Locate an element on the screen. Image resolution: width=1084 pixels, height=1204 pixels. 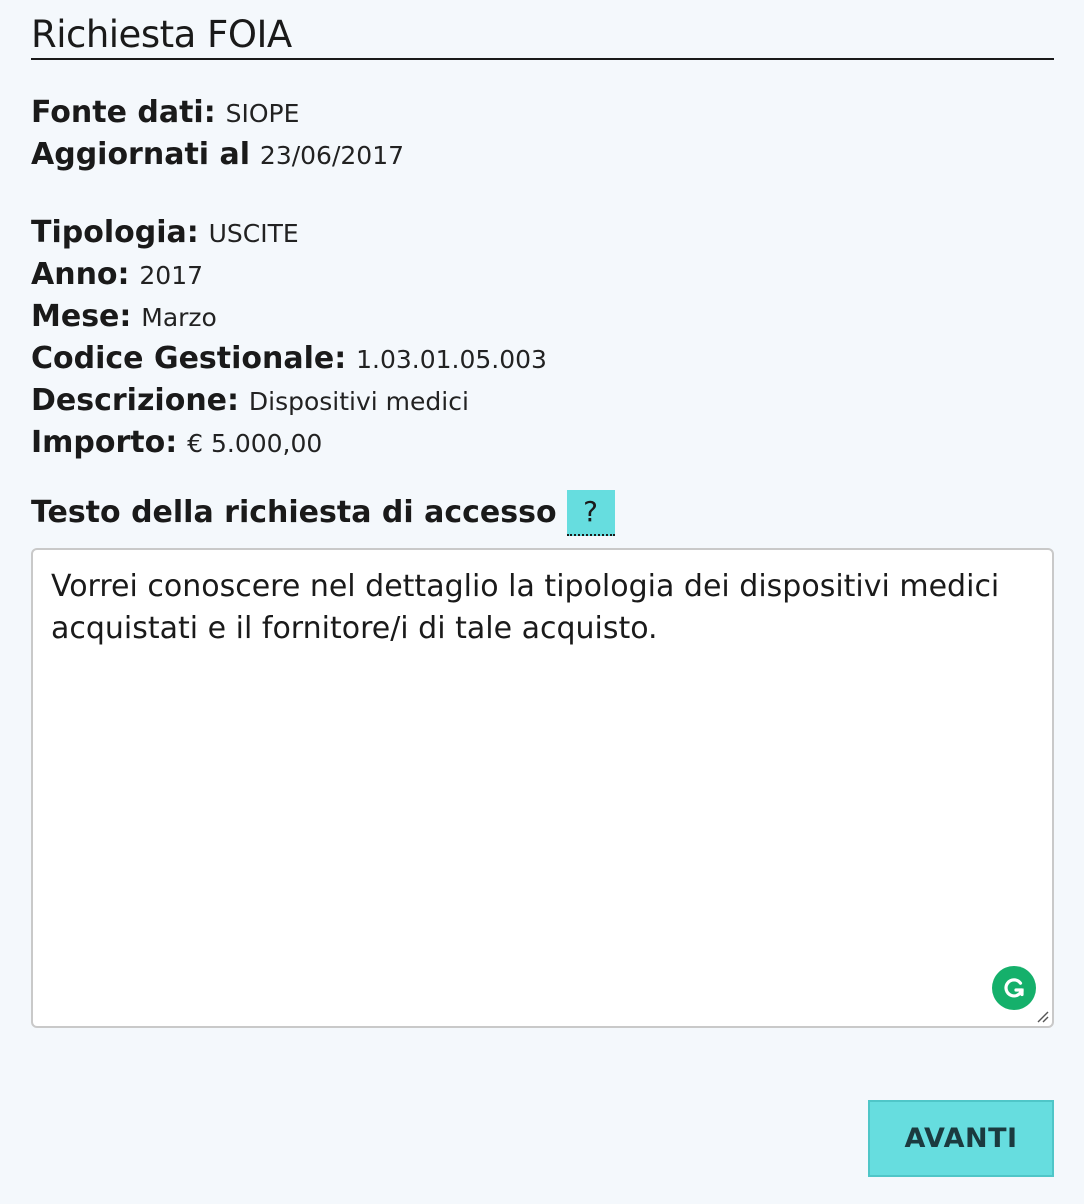
year-value: 2017 is located at coordinates (171, 275).